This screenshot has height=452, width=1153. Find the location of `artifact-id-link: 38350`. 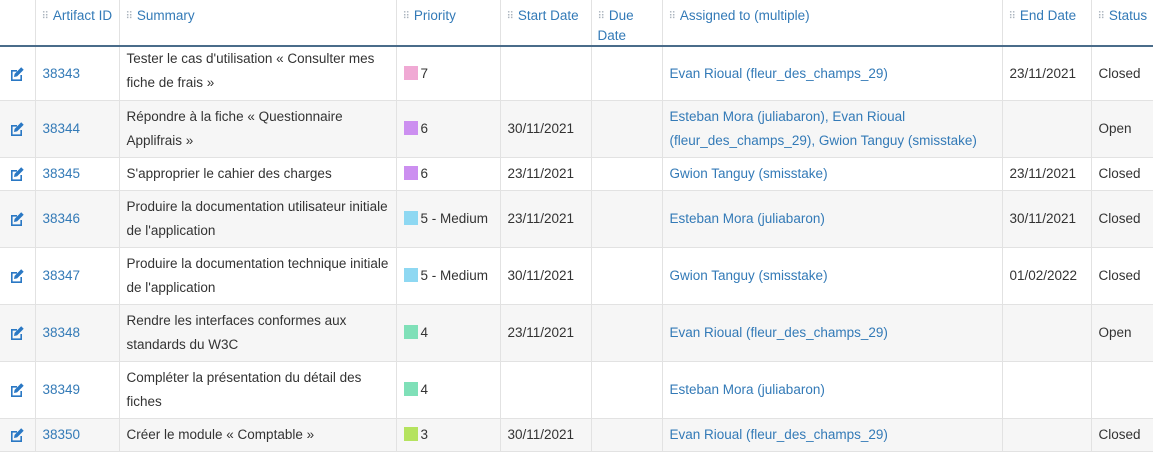

artifact-id-link: 38350 is located at coordinates (77, 435).